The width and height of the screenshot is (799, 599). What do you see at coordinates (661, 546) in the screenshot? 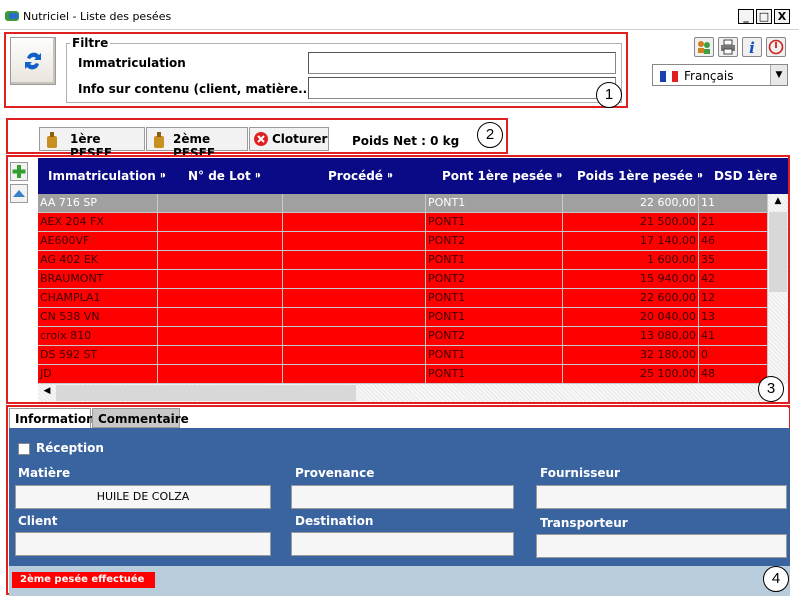
I see `transporteur-field` at bounding box center [661, 546].